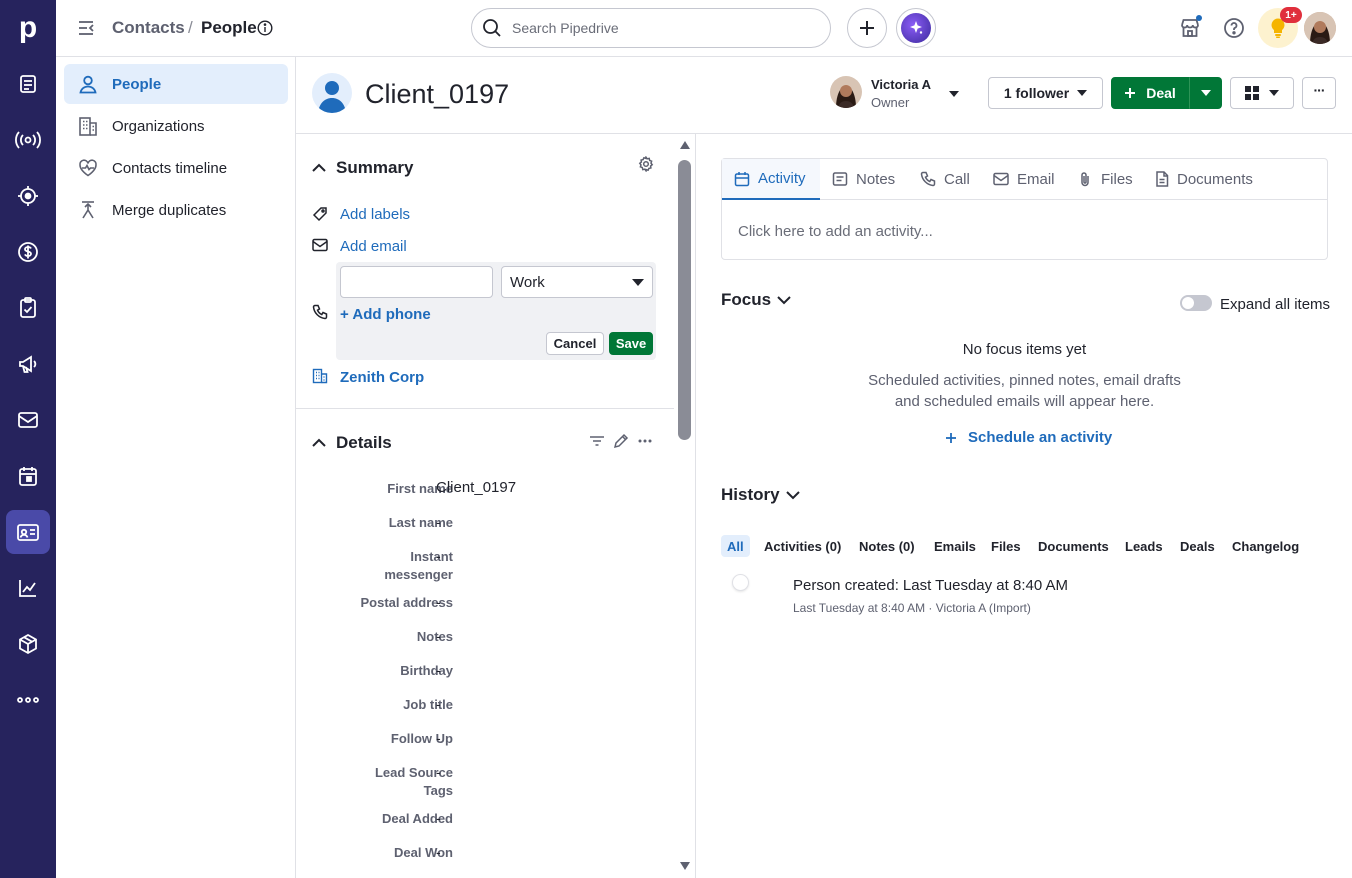 The image size is (1352, 878). Describe the element at coordinates (28, 420) in the screenshot. I see `mail-icon` at that location.